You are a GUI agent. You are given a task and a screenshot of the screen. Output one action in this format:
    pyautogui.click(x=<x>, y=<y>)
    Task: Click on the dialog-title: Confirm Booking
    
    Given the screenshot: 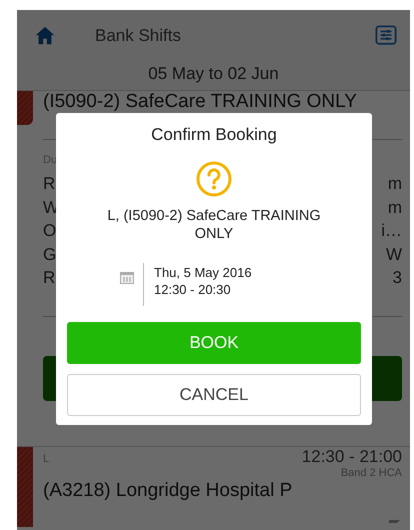 What is the action you would take?
    pyautogui.click(x=214, y=135)
    